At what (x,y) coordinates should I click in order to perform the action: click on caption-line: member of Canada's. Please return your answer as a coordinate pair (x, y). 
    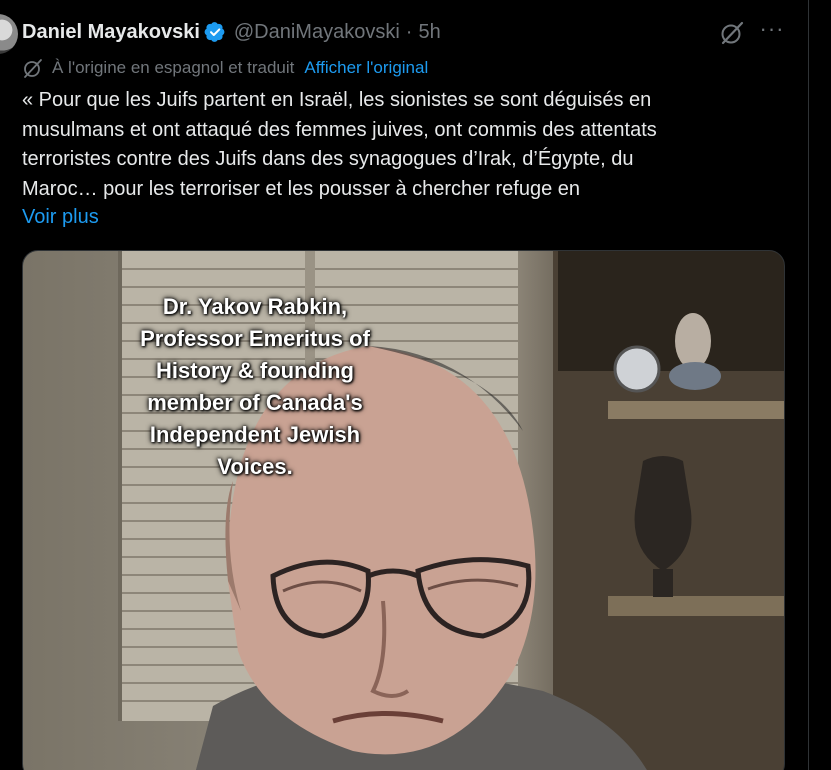
    Looking at the image, I should click on (255, 402).